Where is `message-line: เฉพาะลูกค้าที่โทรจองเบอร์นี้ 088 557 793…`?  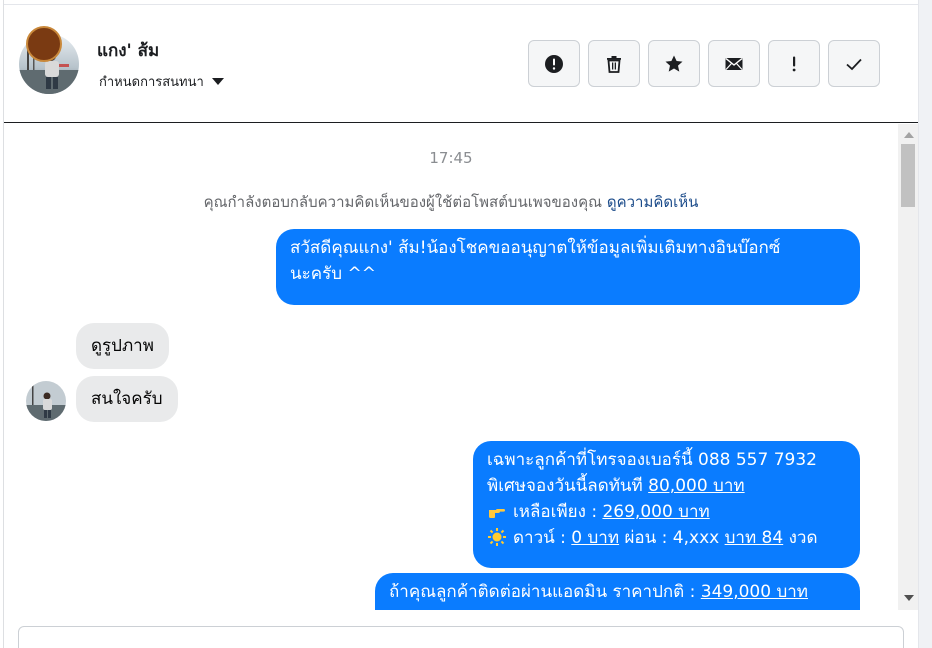 message-line: เฉพาะลูกค้าที่โทรจองเบอร์นี้ 088 557 793… is located at coordinates (652, 460).